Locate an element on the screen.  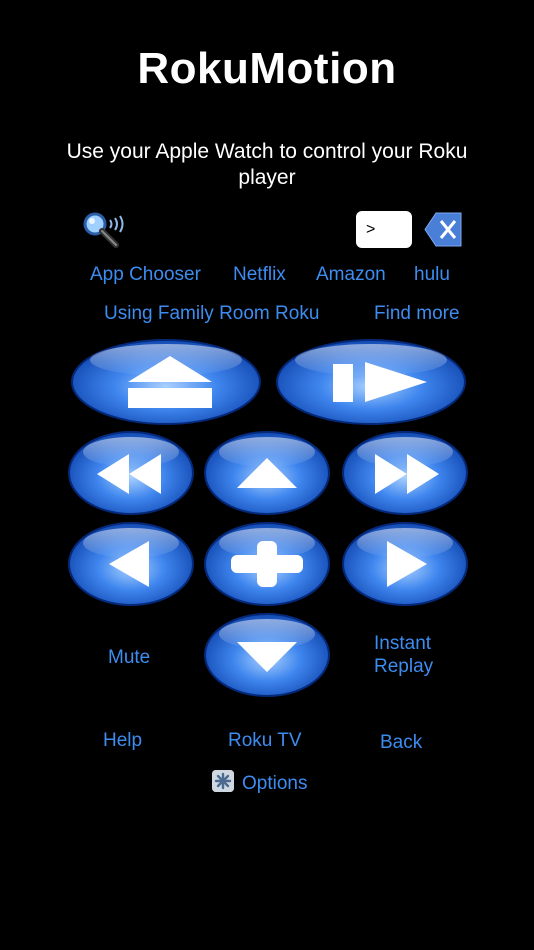
backspace-x-icon is located at coordinates (443, 229).